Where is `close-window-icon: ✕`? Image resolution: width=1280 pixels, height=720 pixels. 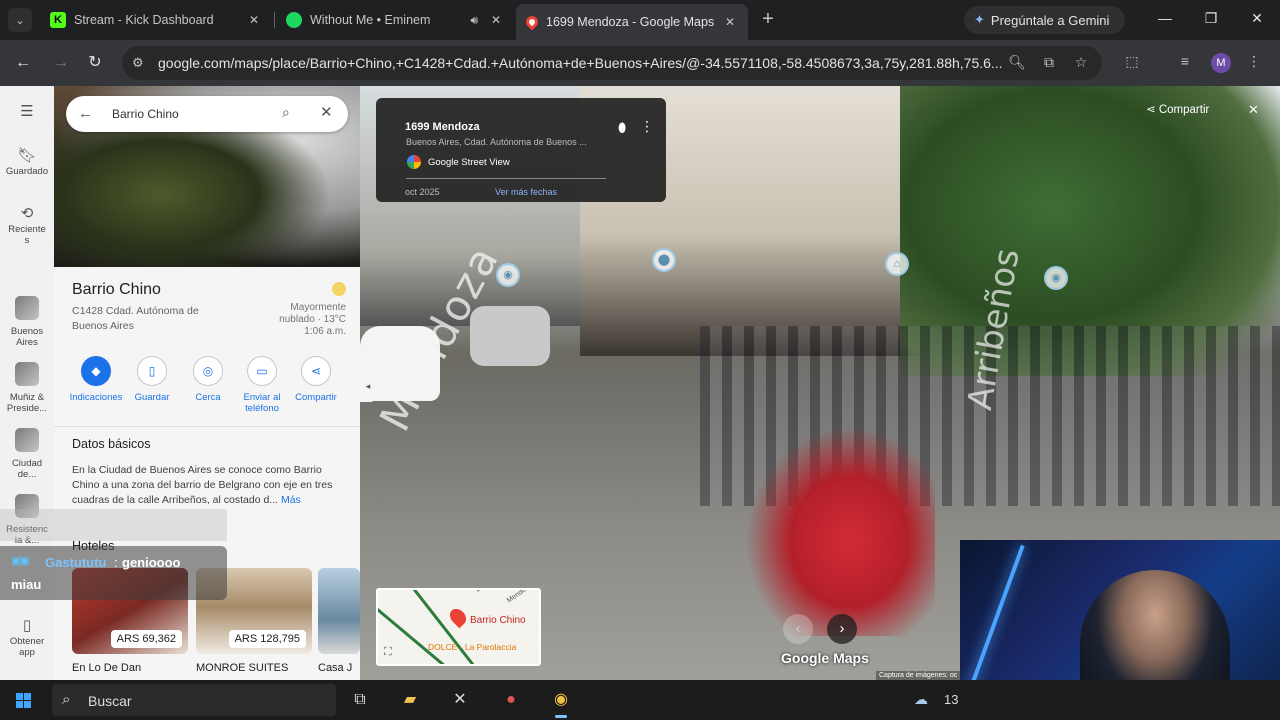 close-window-icon: ✕ is located at coordinates (1257, 20).